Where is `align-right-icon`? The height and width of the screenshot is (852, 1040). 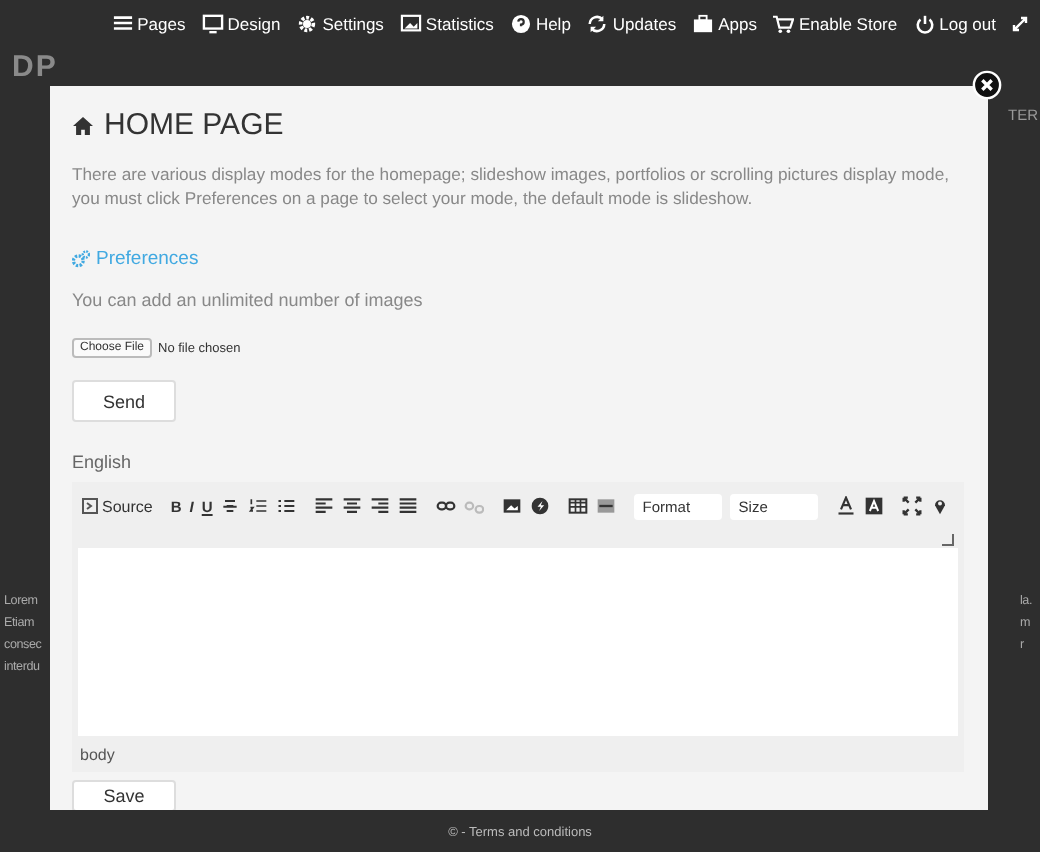
align-right-icon is located at coordinates (380, 506).